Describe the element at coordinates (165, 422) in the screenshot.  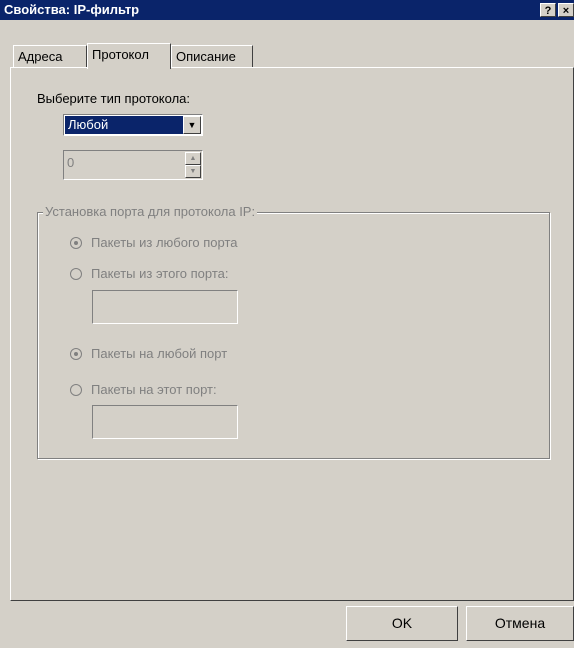
I see `destination-port-input` at that location.